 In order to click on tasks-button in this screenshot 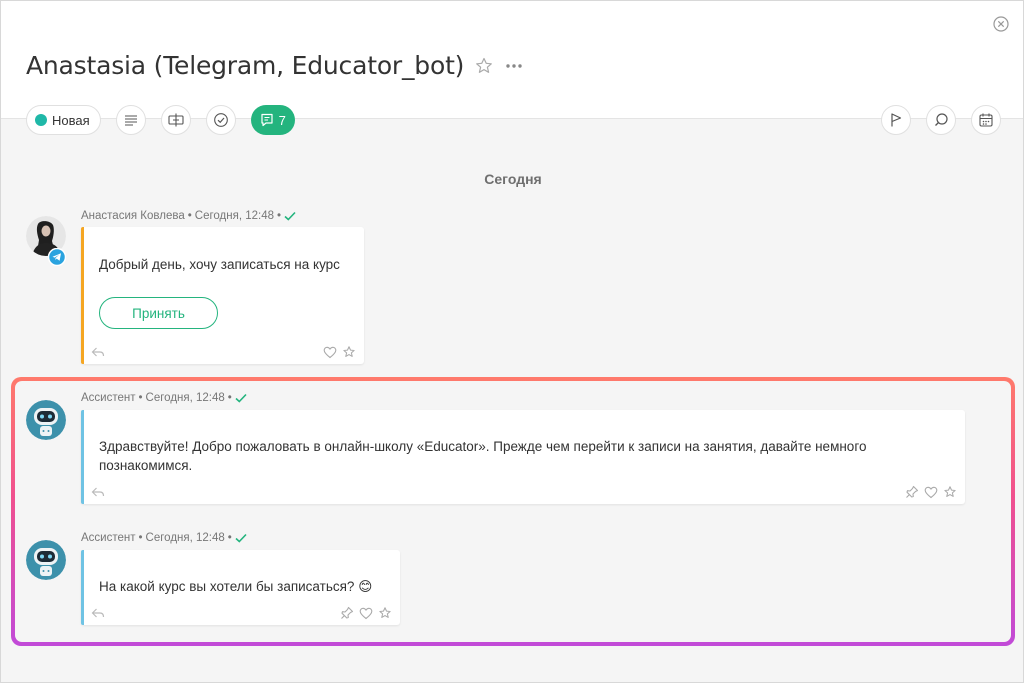, I will do `click(220, 120)`.